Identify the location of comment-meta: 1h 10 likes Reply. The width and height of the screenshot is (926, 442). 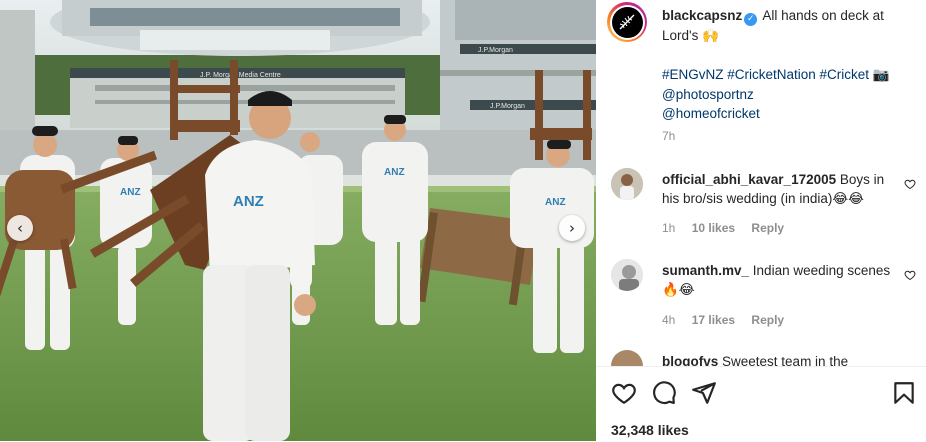
(729, 228).